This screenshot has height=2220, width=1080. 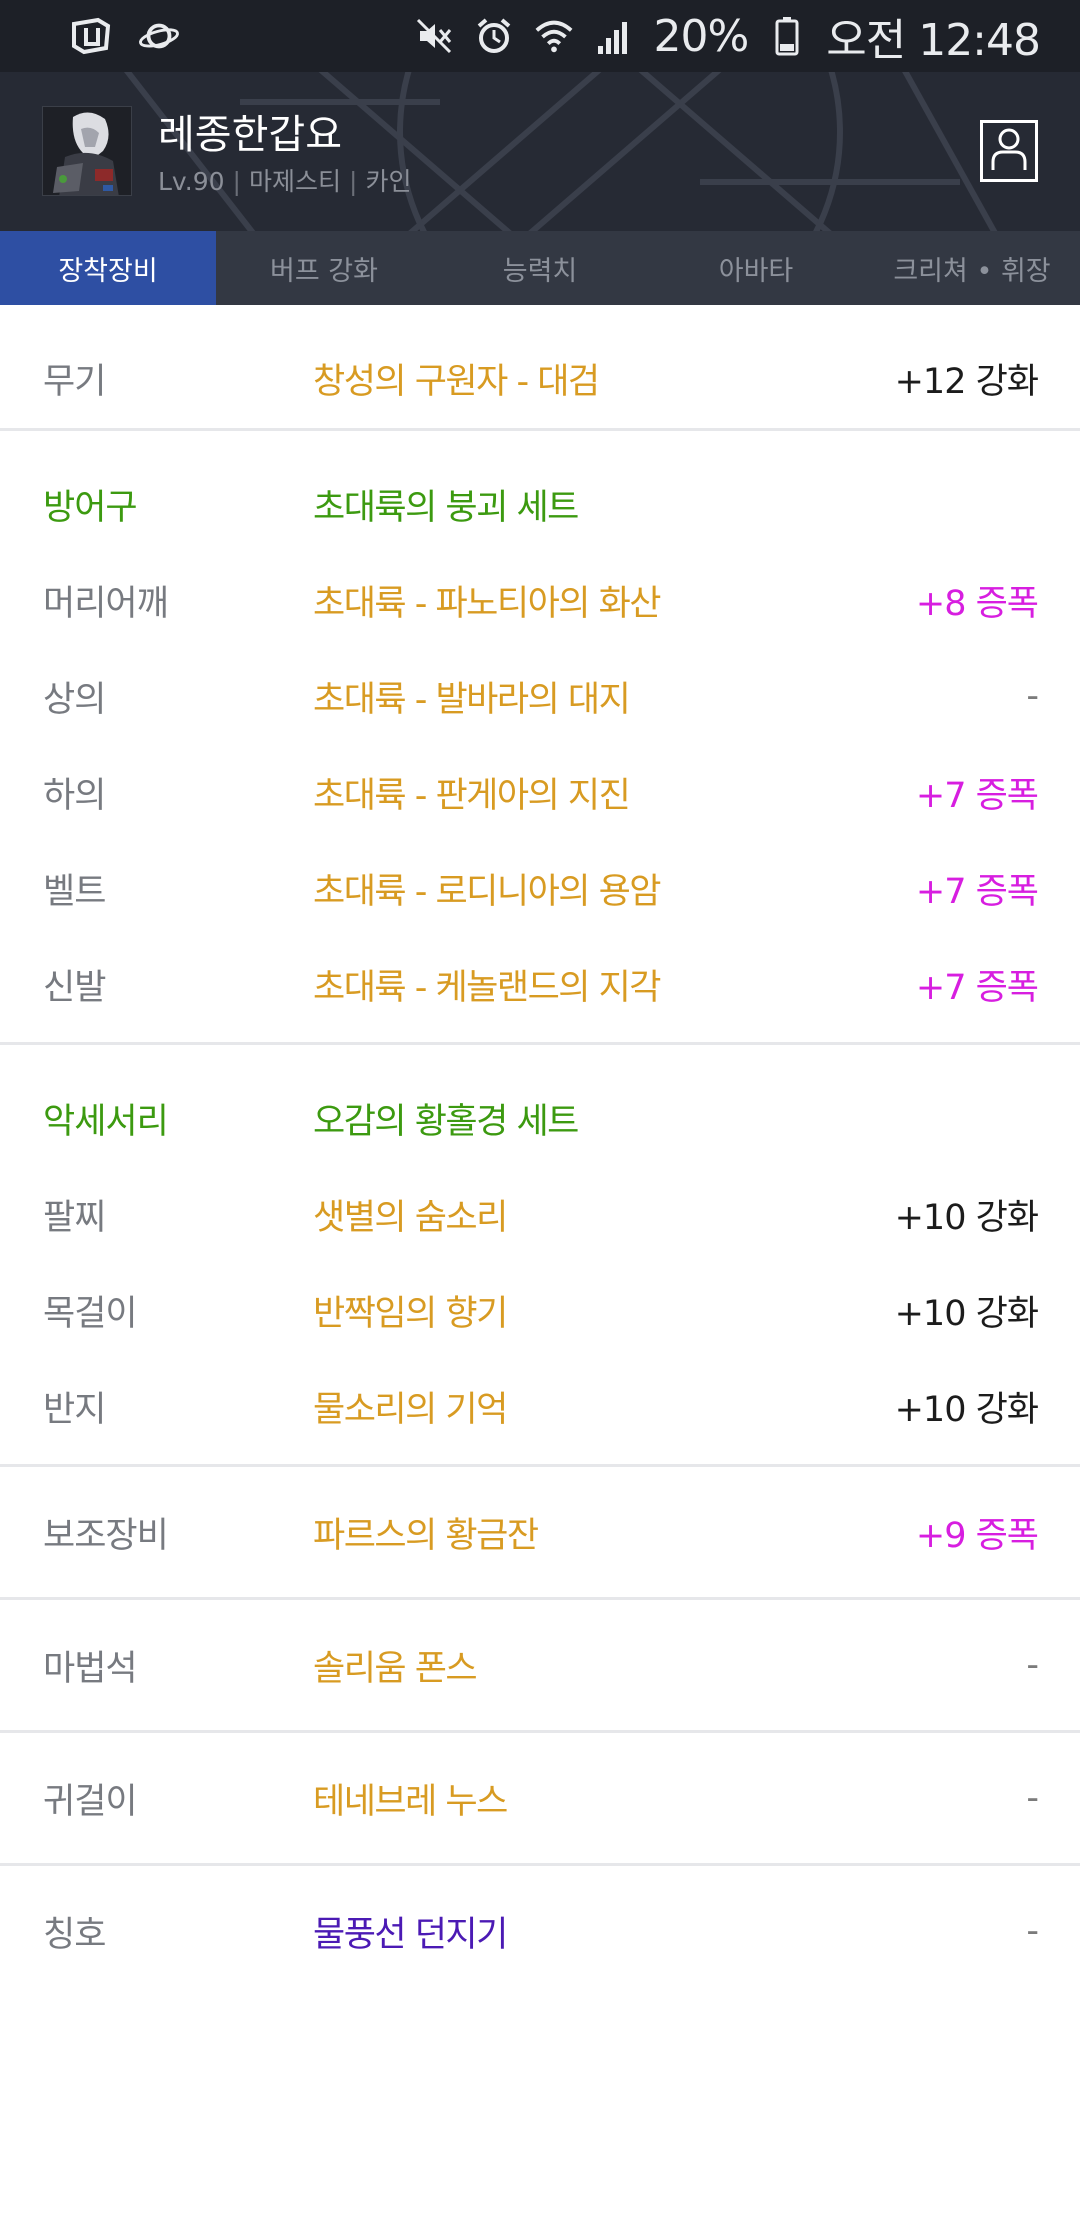 What do you see at coordinates (410, 1798) in the screenshot?
I see `item-name: 테네브레 누스` at bounding box center [410, 1798].